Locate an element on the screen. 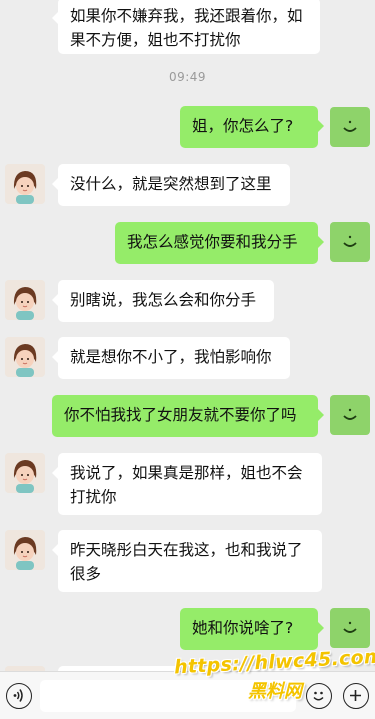 This screenshot has width=375, height=719. message-bubble-outgoing: 姐，你怎么了? is located at coordinates (252, 127).